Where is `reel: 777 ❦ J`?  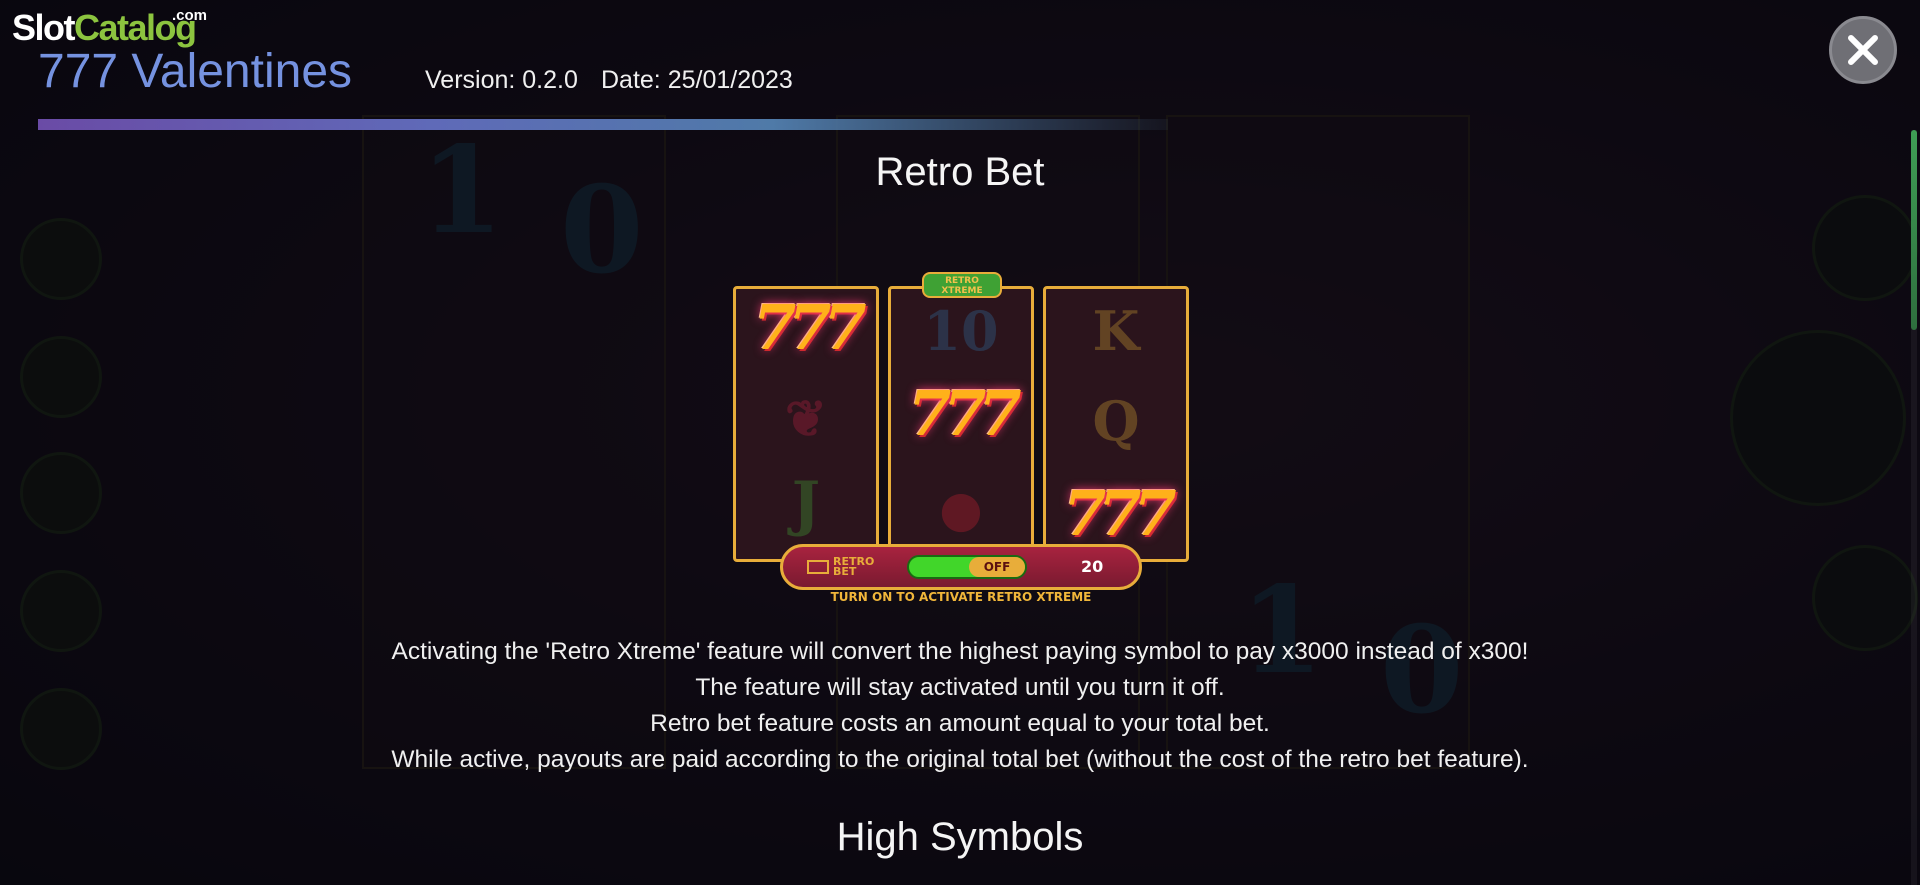 reel: 777 ❦ J is located at coordinates (806, 424).